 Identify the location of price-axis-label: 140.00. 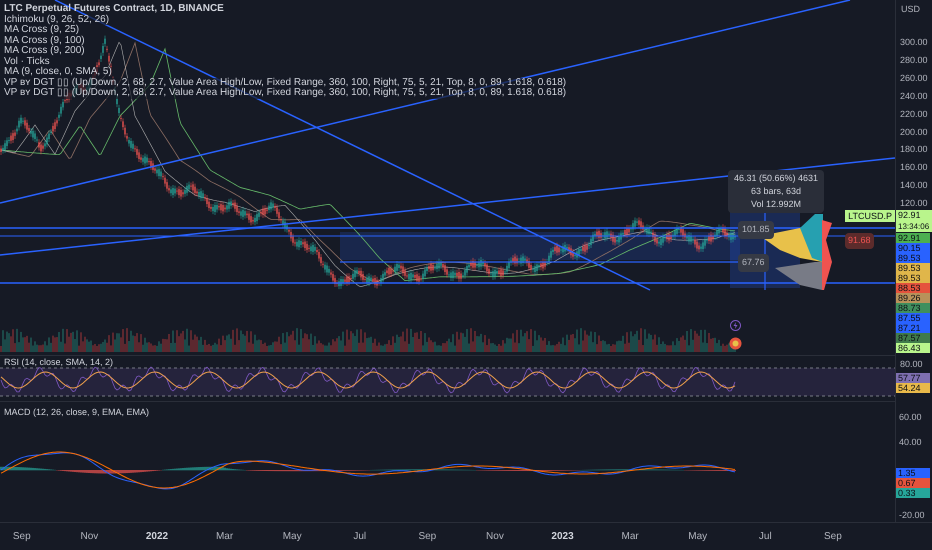
(914, 185).